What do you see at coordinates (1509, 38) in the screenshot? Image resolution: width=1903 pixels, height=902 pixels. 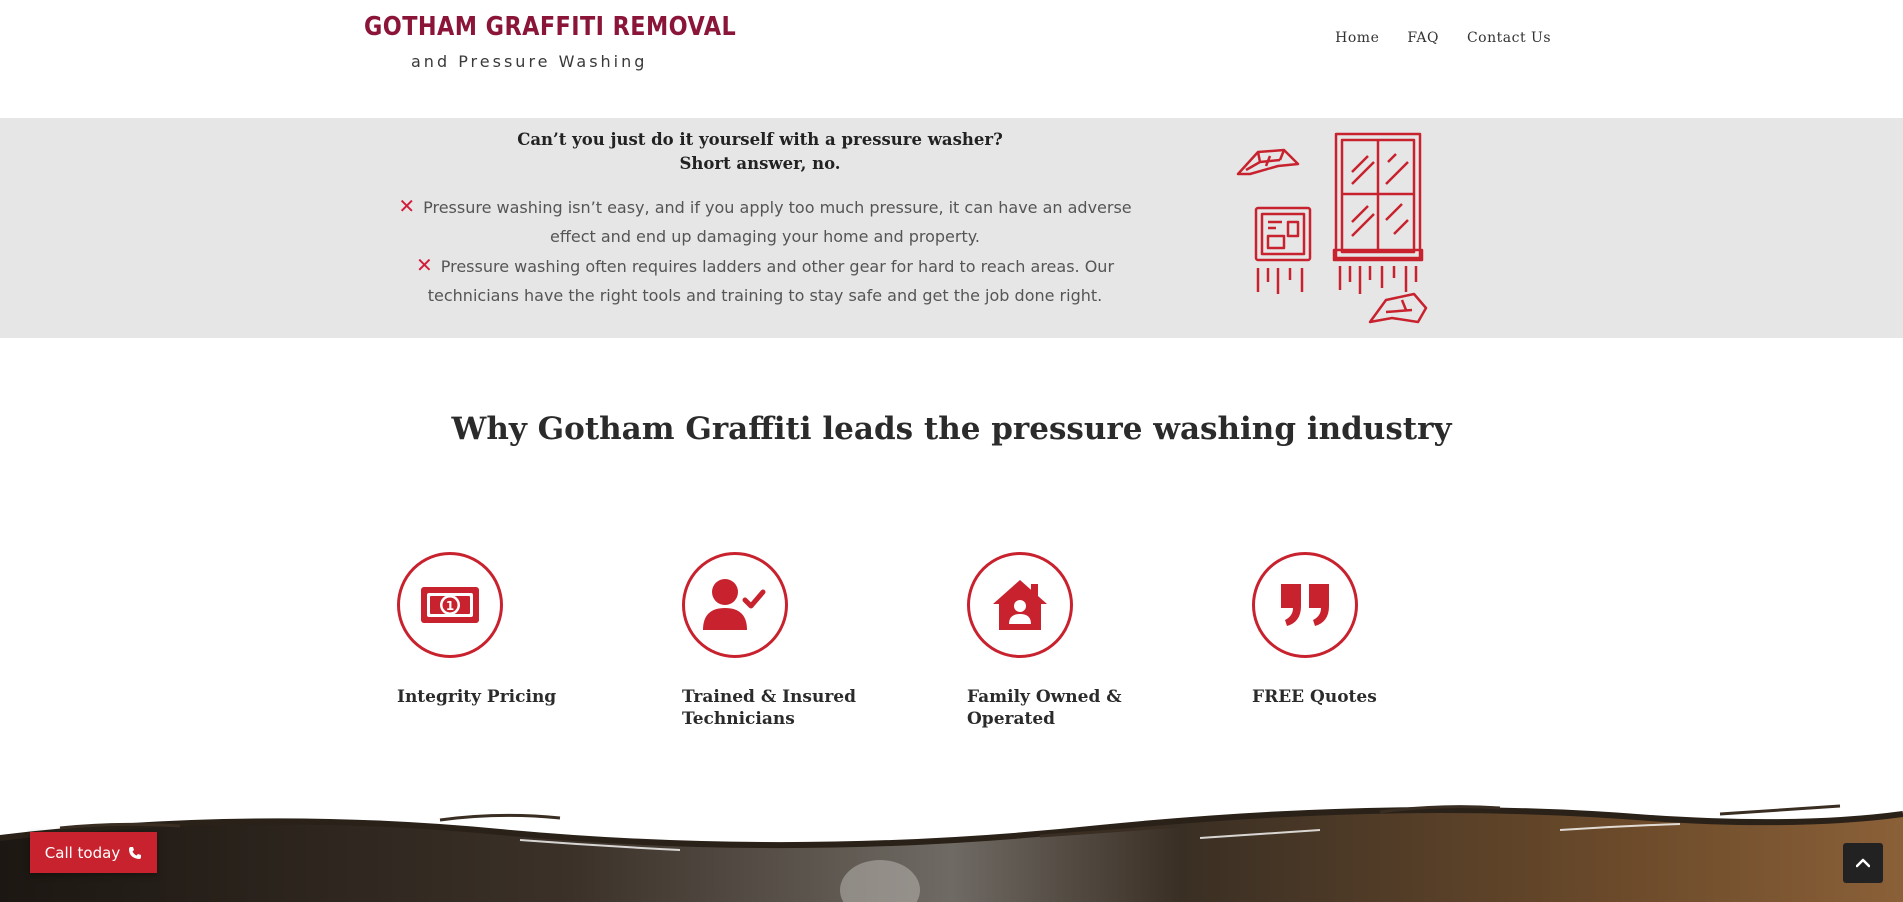 I see `nav-contact-us: Contact Us` at bounding box center [1509, 38].